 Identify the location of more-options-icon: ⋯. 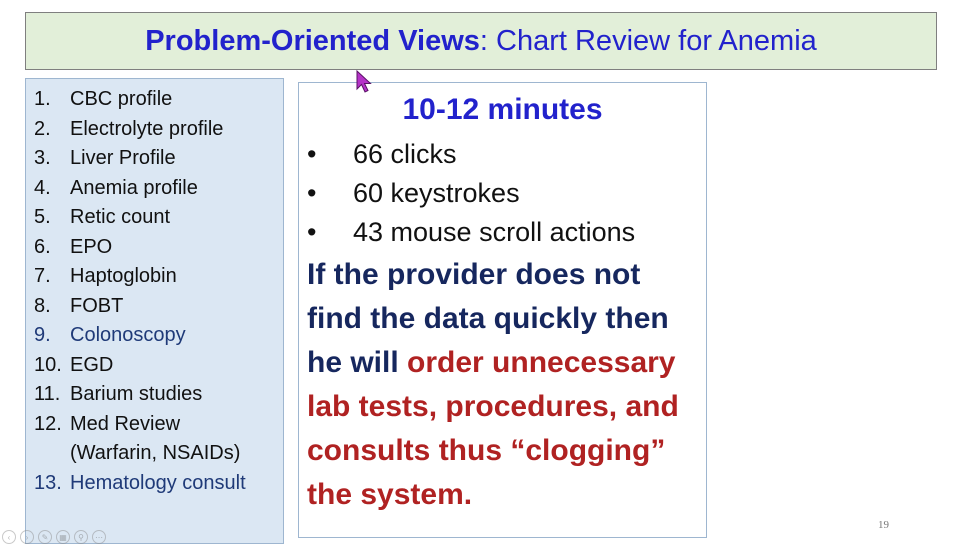
(99, 537).